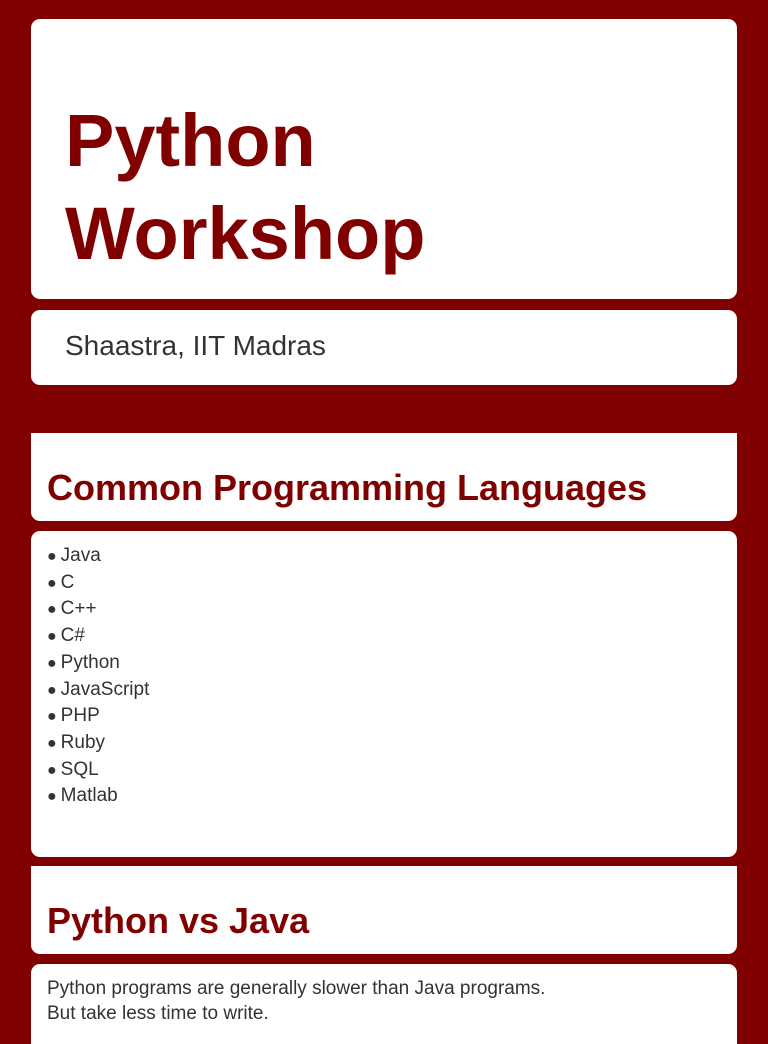  Describe the element at coordinates (392, 796) in the screenshot. I see `list-item: ● Matlab` at that location.